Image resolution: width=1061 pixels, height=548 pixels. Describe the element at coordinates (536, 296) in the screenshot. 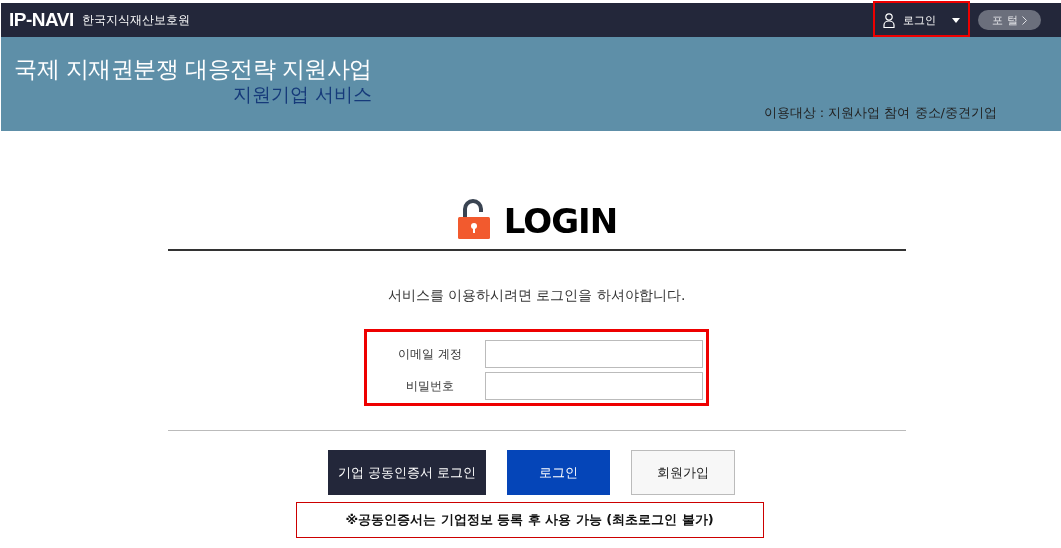

I see `login-message: 서비스를 이용하시려면 로그인을 하셔야합니다.` at that location.